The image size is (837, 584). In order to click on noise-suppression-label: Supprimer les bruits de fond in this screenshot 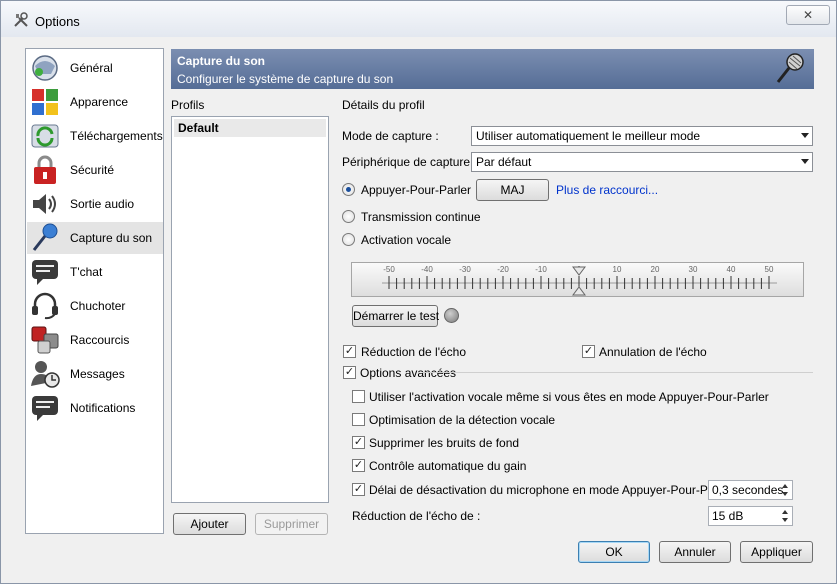, I will do `click(444, 443)`.